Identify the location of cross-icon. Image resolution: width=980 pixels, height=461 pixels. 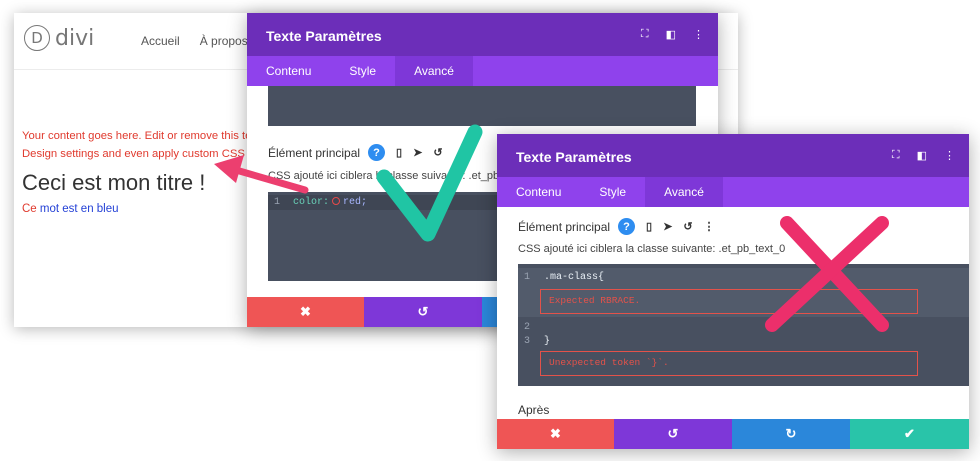
(827, 274).